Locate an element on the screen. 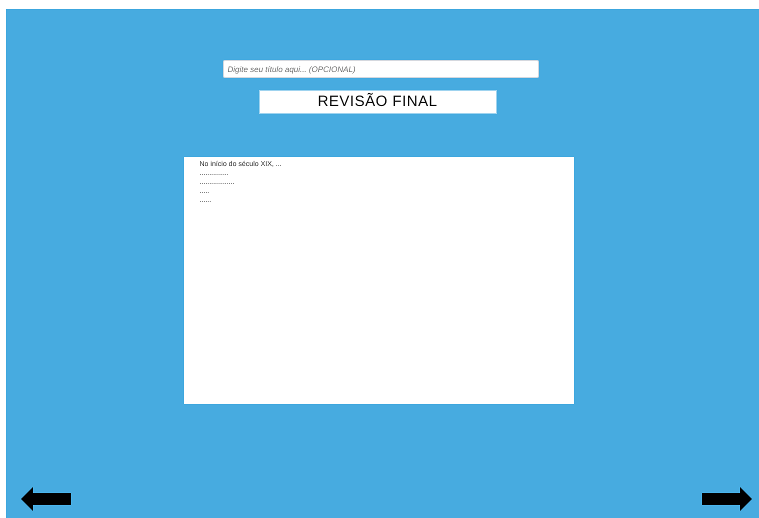  back-arrow-icon is located at coordinates (46, 499).